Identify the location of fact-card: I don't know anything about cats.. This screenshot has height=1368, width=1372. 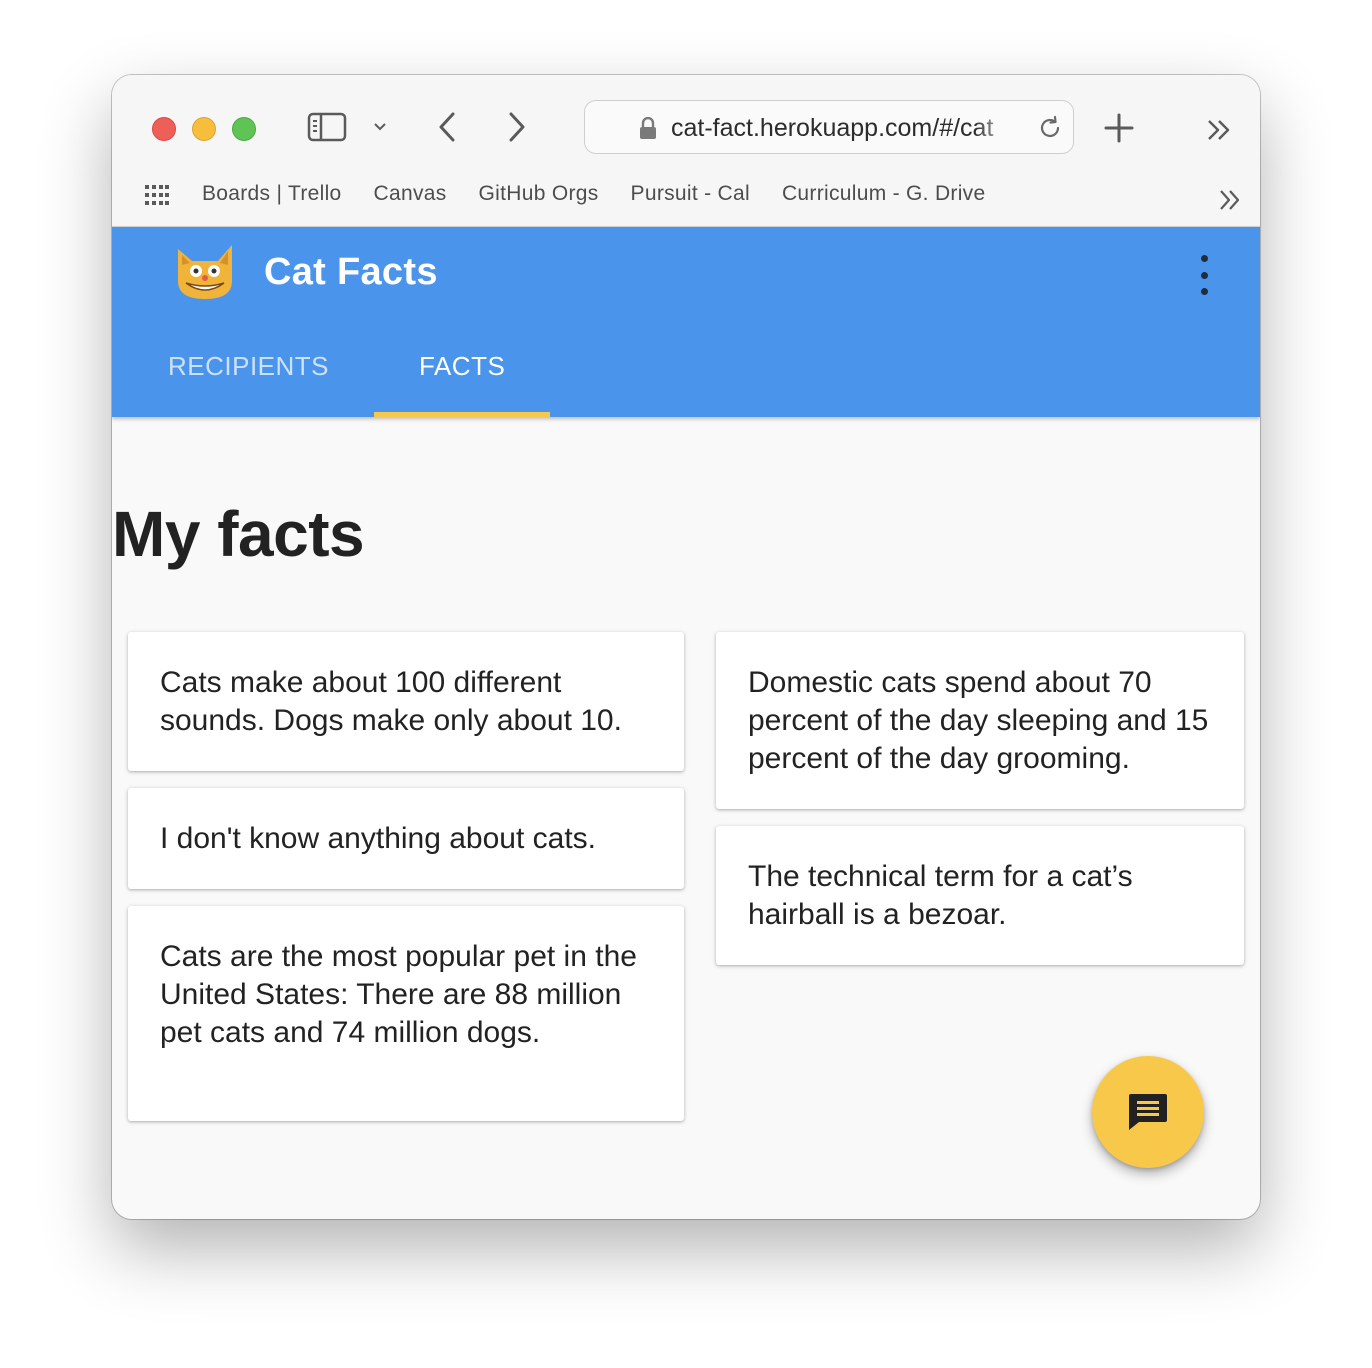
(406, 838).